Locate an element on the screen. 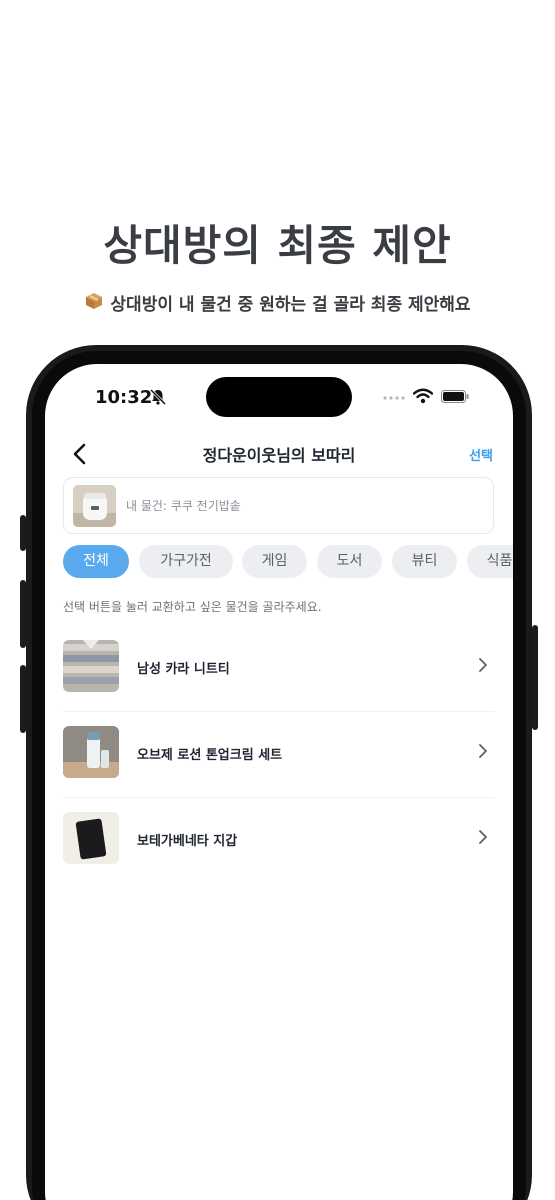 This screenshot has width=555, height=1200. promo-subtitle-text: 상대방이 내 물건 중 원하는 걸 골라 최종 제안해요 is located at coordinates (290, 305).